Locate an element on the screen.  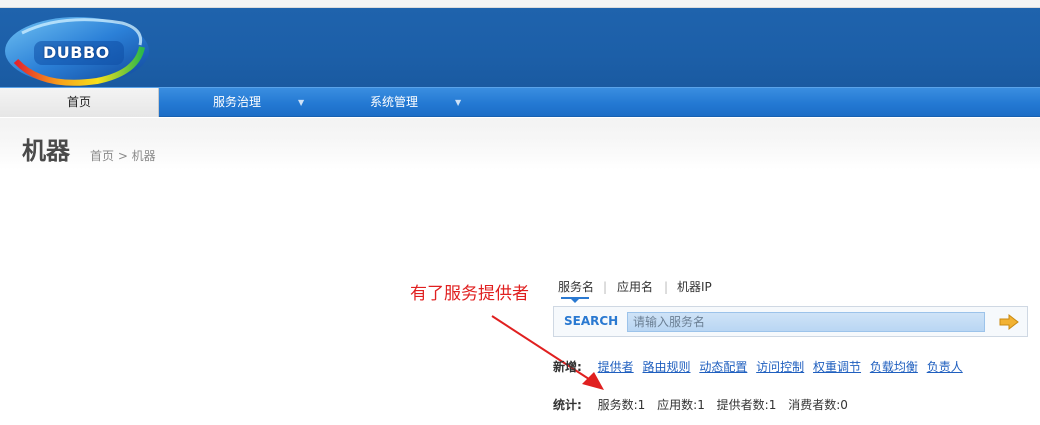
main-nav: 首页 服务治理 ▼ 系统管理 ▼ is located at coordinates (520, 102).